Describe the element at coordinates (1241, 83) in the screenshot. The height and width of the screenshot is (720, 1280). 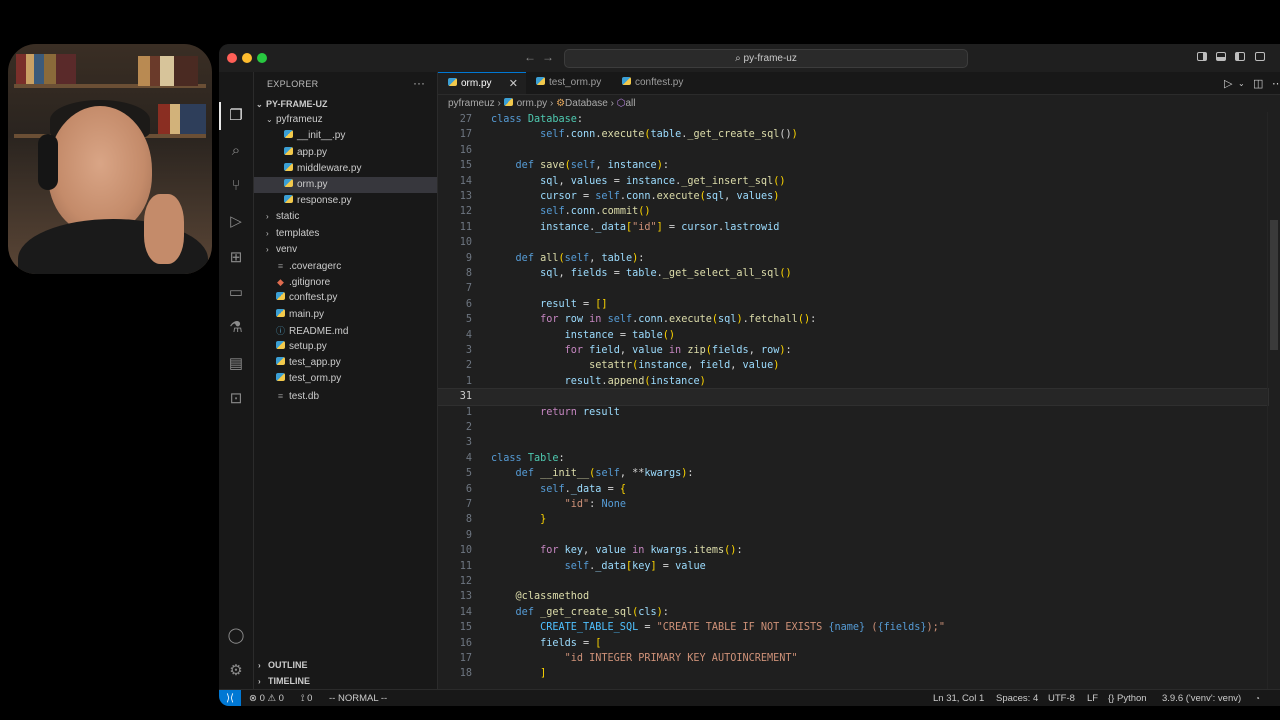
I see `run-dropdown-chevron-icon: ⌄` at that location.